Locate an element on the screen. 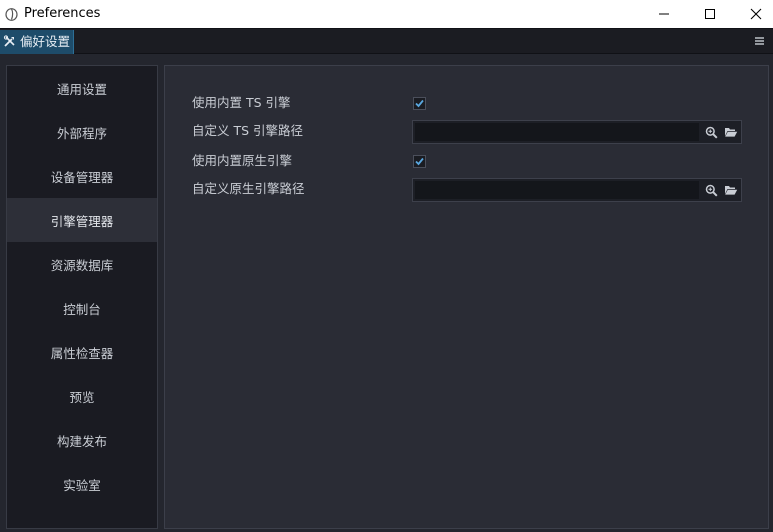 The image size is (773, 532). use-builtin-native-checkbox is located at coordinates (419, 161).